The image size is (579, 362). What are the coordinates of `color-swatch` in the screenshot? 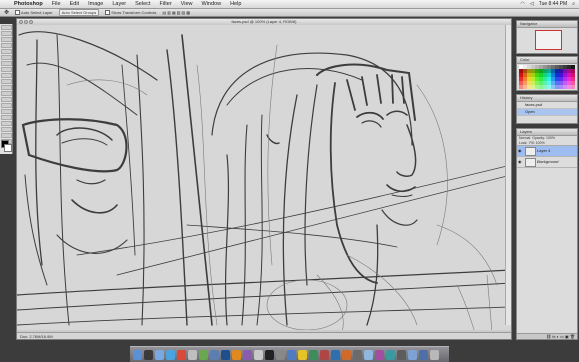 It's located at (573, 87).